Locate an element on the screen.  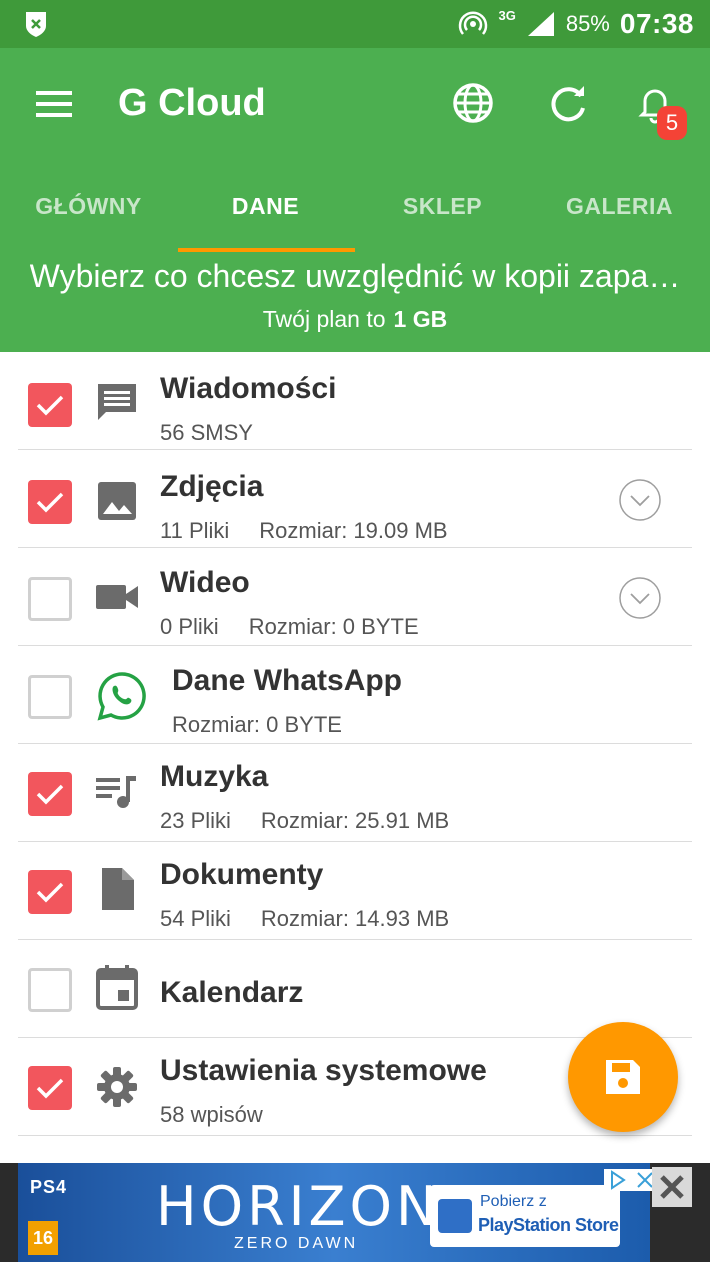
plan-value: 1 GB is located at coordinates (420, 319).